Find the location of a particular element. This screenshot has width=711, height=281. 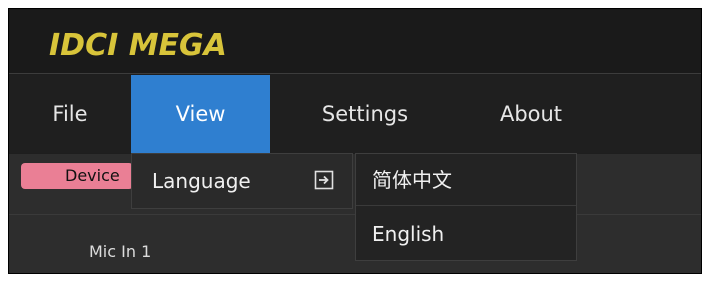

menu-about: About is located at coordinates (531, 114).